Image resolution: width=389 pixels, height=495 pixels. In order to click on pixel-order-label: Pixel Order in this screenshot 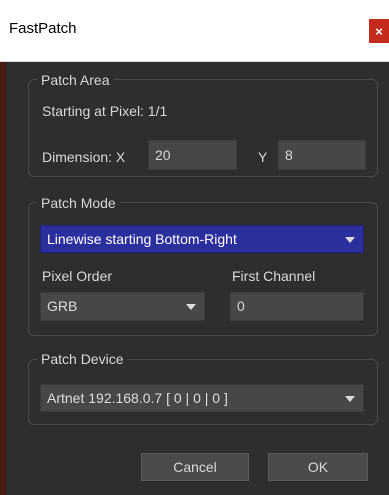, I will do `click(77, 276)`.